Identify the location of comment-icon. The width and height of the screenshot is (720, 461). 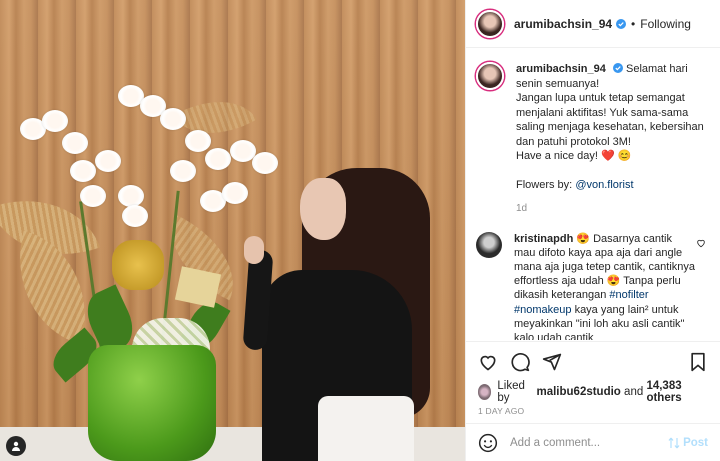
(520, 362).